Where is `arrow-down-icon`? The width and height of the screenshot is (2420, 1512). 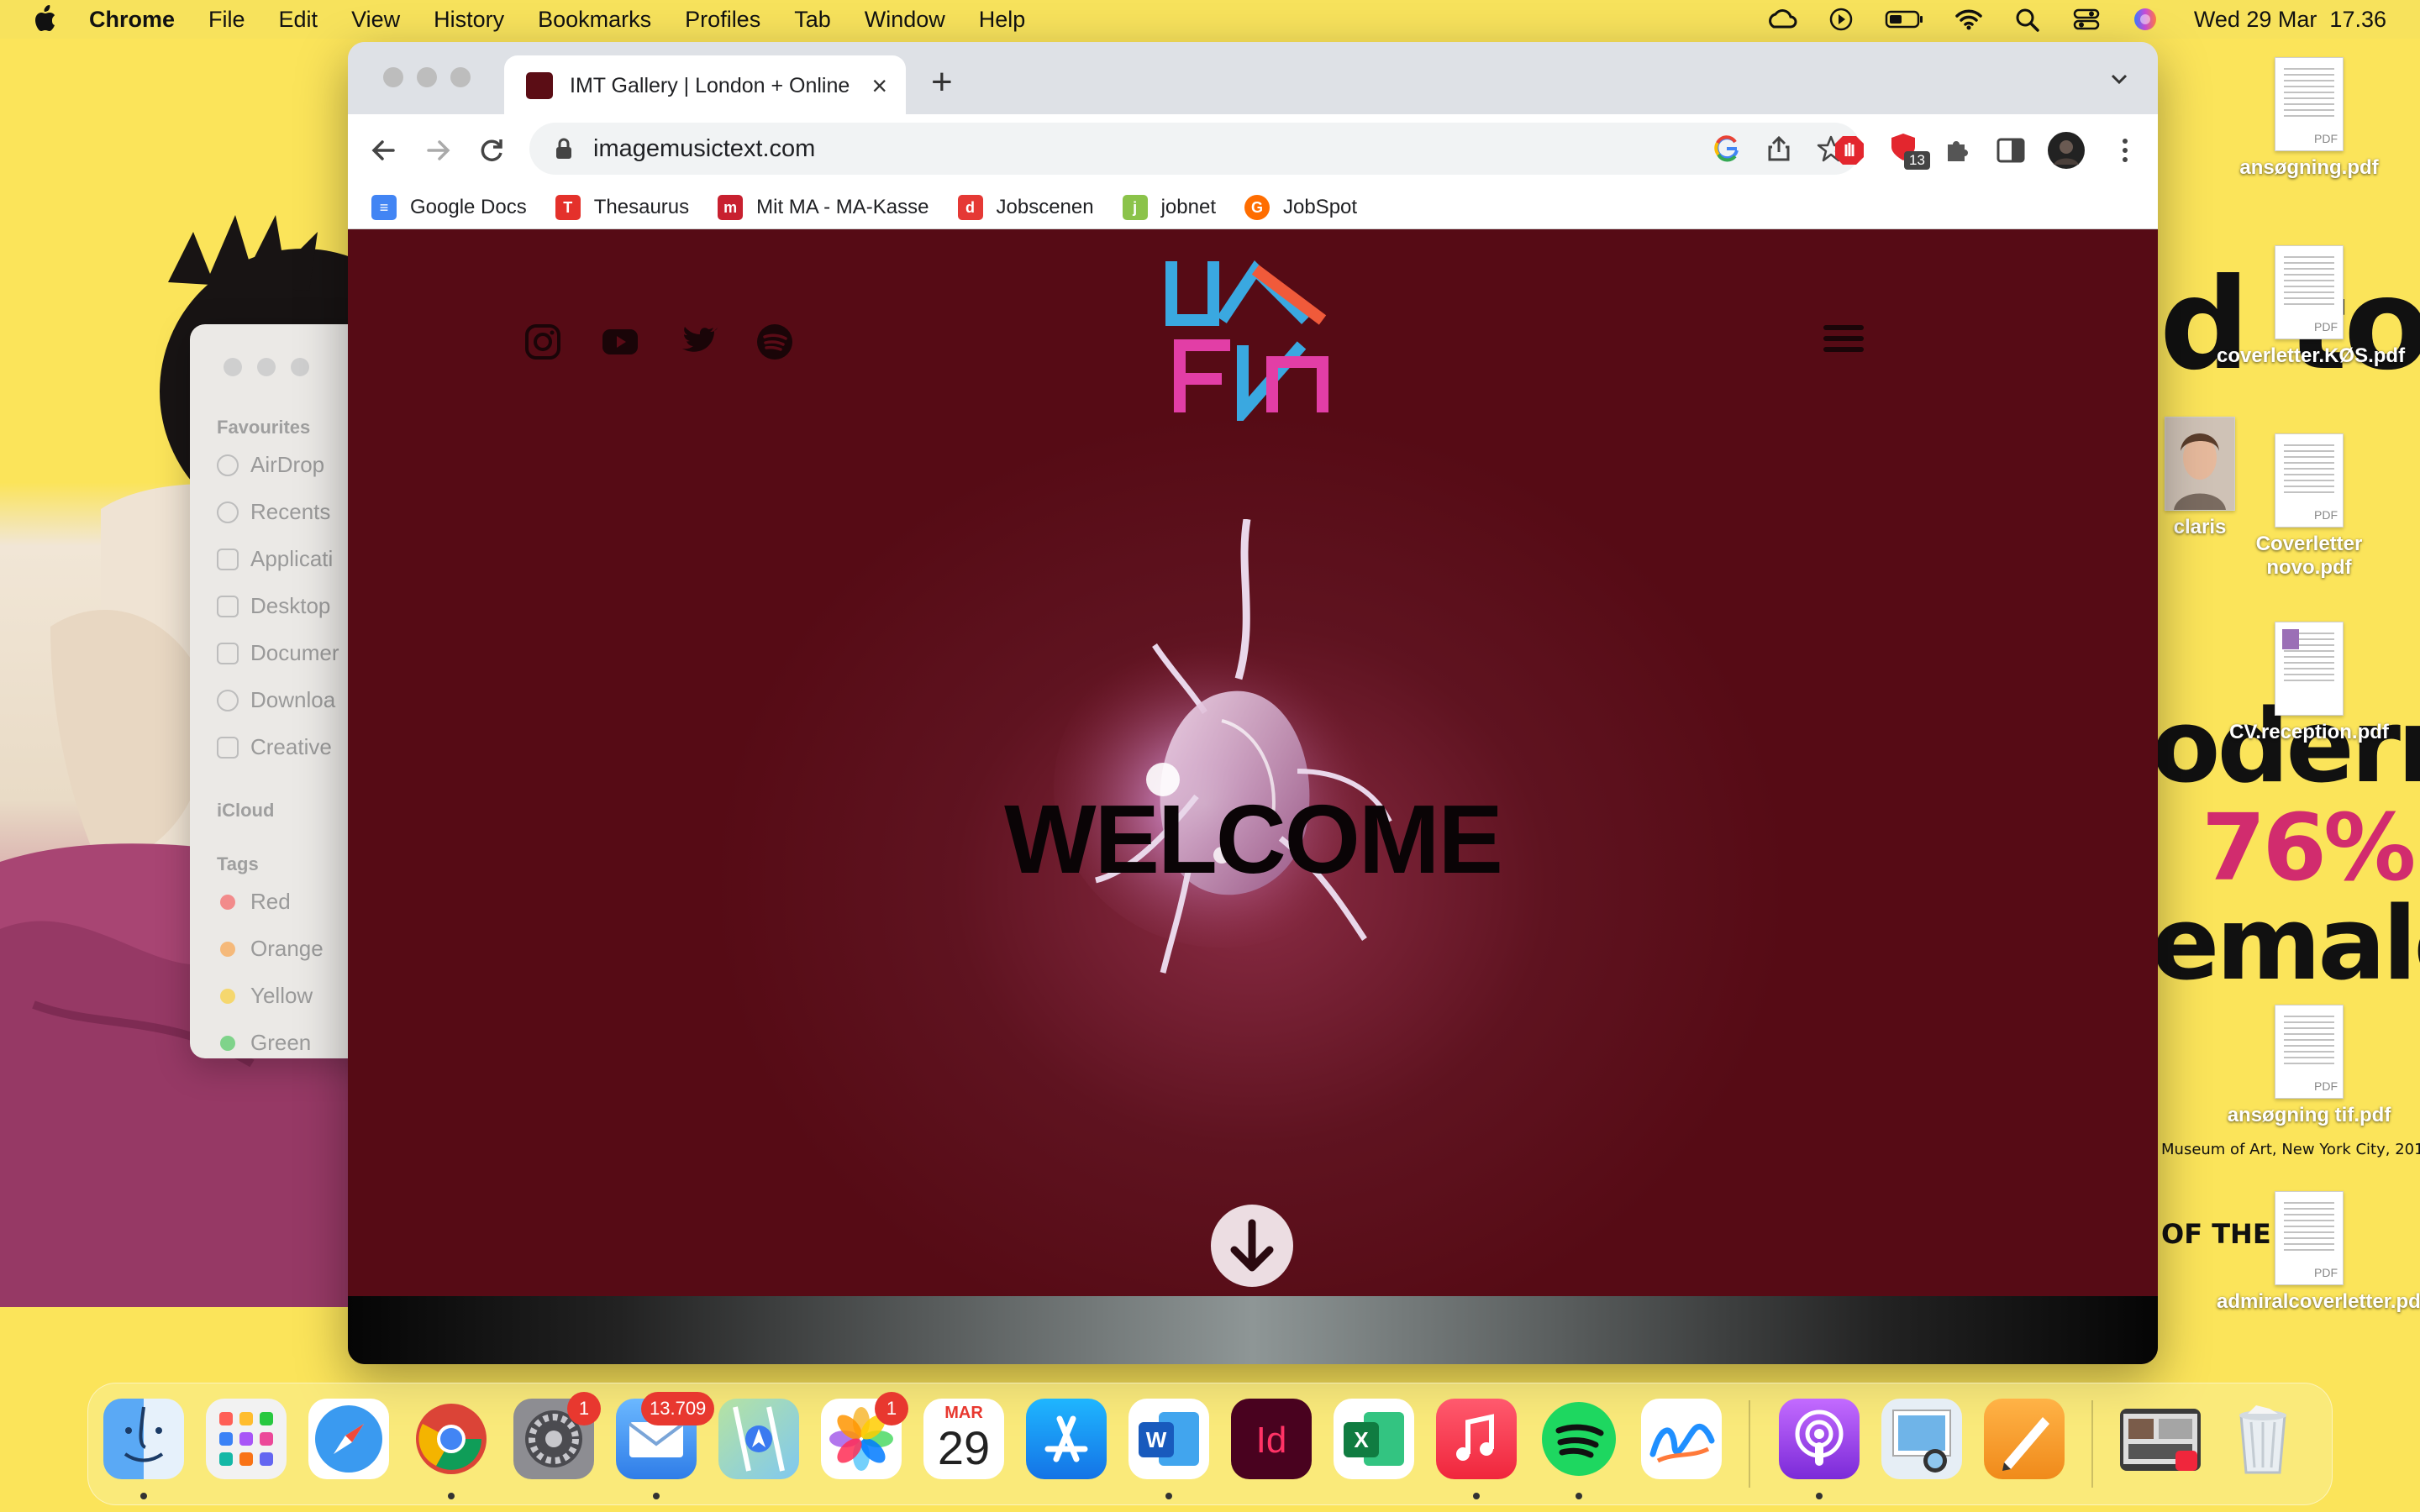 arrow-down-icon is located at coordinates (1252, 1245).